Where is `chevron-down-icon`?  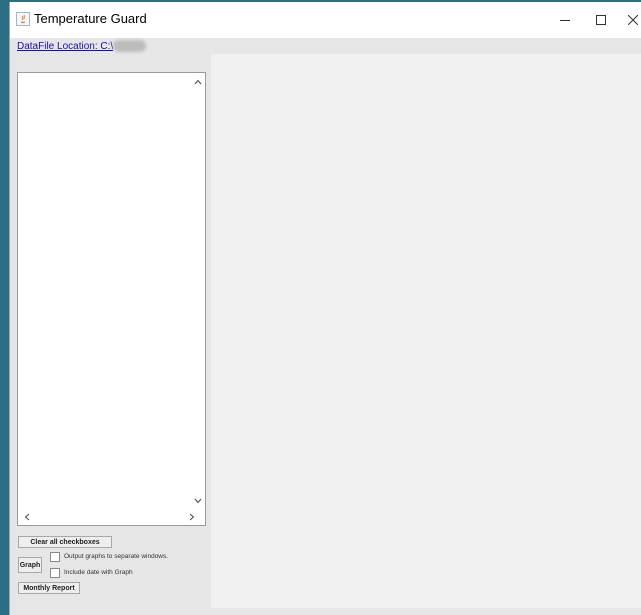 chevron-down-icon is located at coordinates (198, 501).